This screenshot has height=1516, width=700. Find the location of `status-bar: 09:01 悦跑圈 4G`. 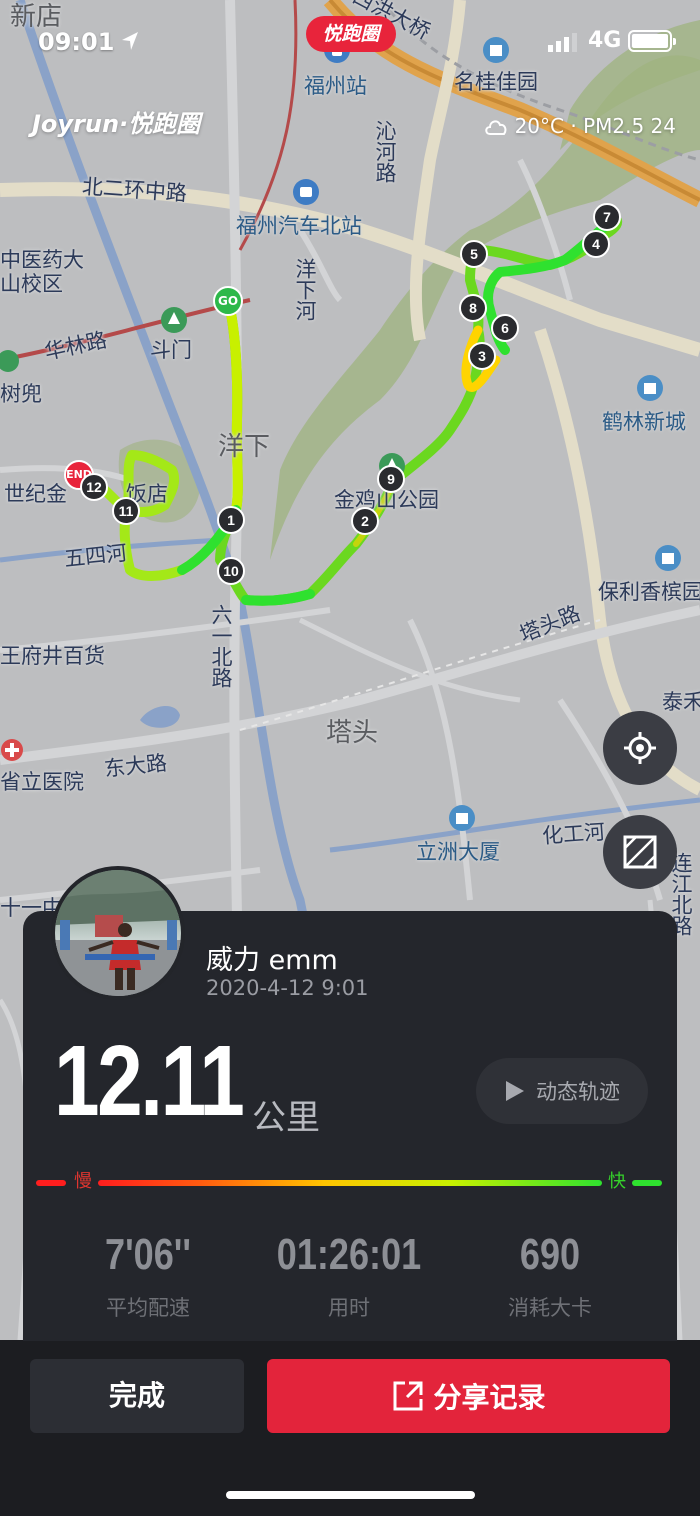

status-bar: 09:01 悦跑圈 4G is located at coordinates (350, 43).